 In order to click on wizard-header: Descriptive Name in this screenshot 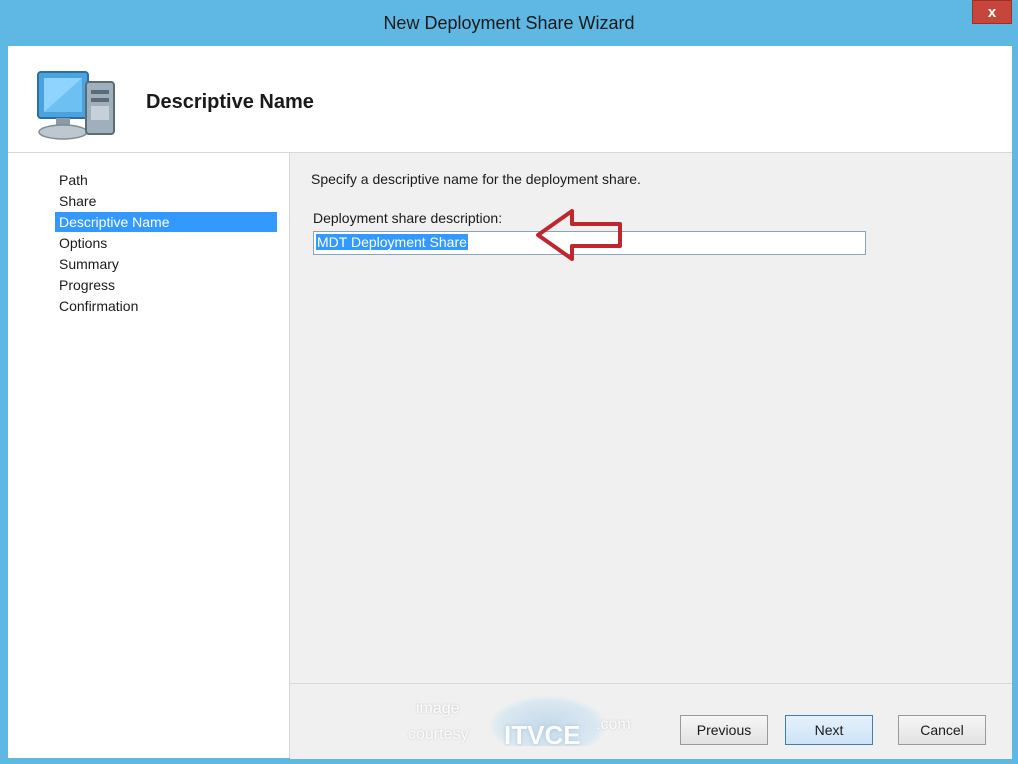, I will do `click(510, 99)`.